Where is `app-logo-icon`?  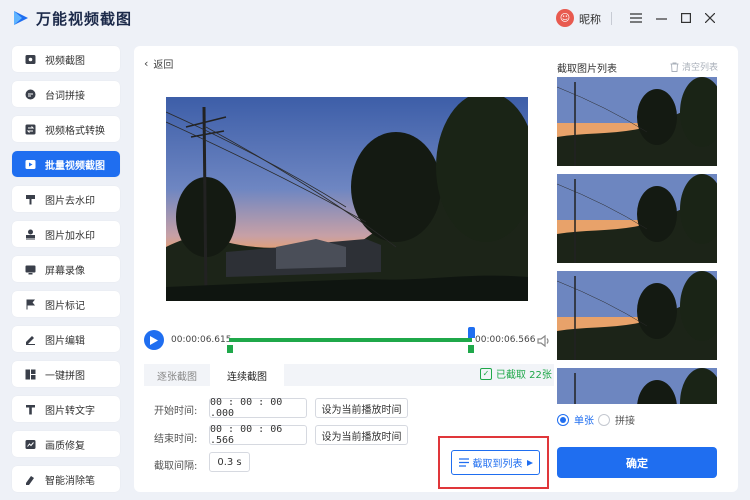 app-logo-icon is located at coordinates (21, 18).